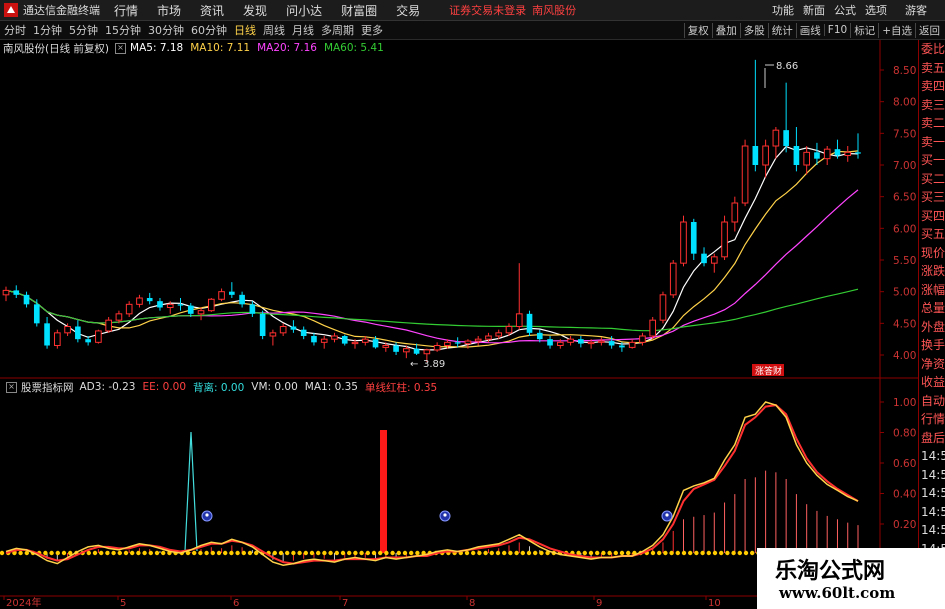 The width and height of the screenshot is (945, 609). What do you see at coordinates (287, 48) in the screenshot?
I see `ma20-value: MA20: 7.16` at bounding box center [287, 48].